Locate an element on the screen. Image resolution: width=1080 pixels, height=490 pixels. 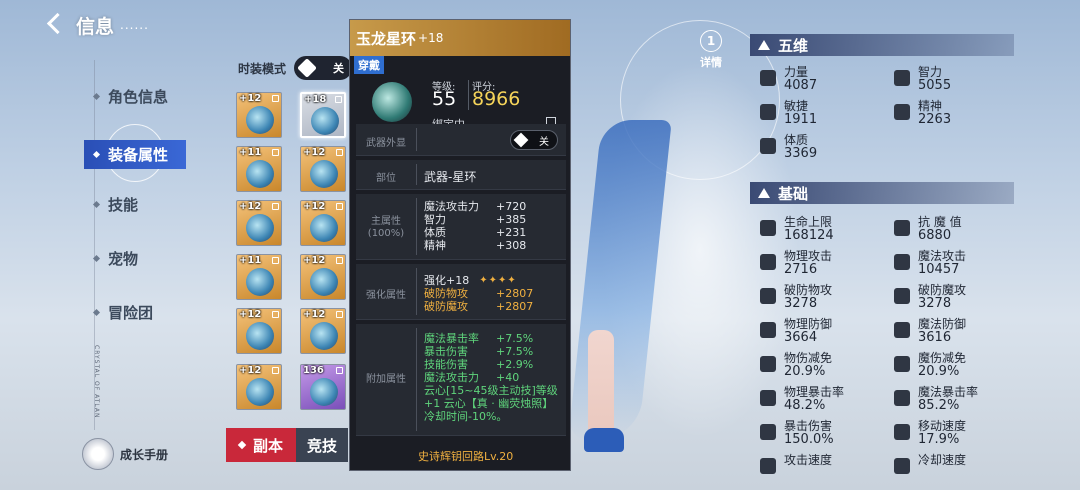
stat-agility: 敏捷 1911 is located at coordinates (788, 113).